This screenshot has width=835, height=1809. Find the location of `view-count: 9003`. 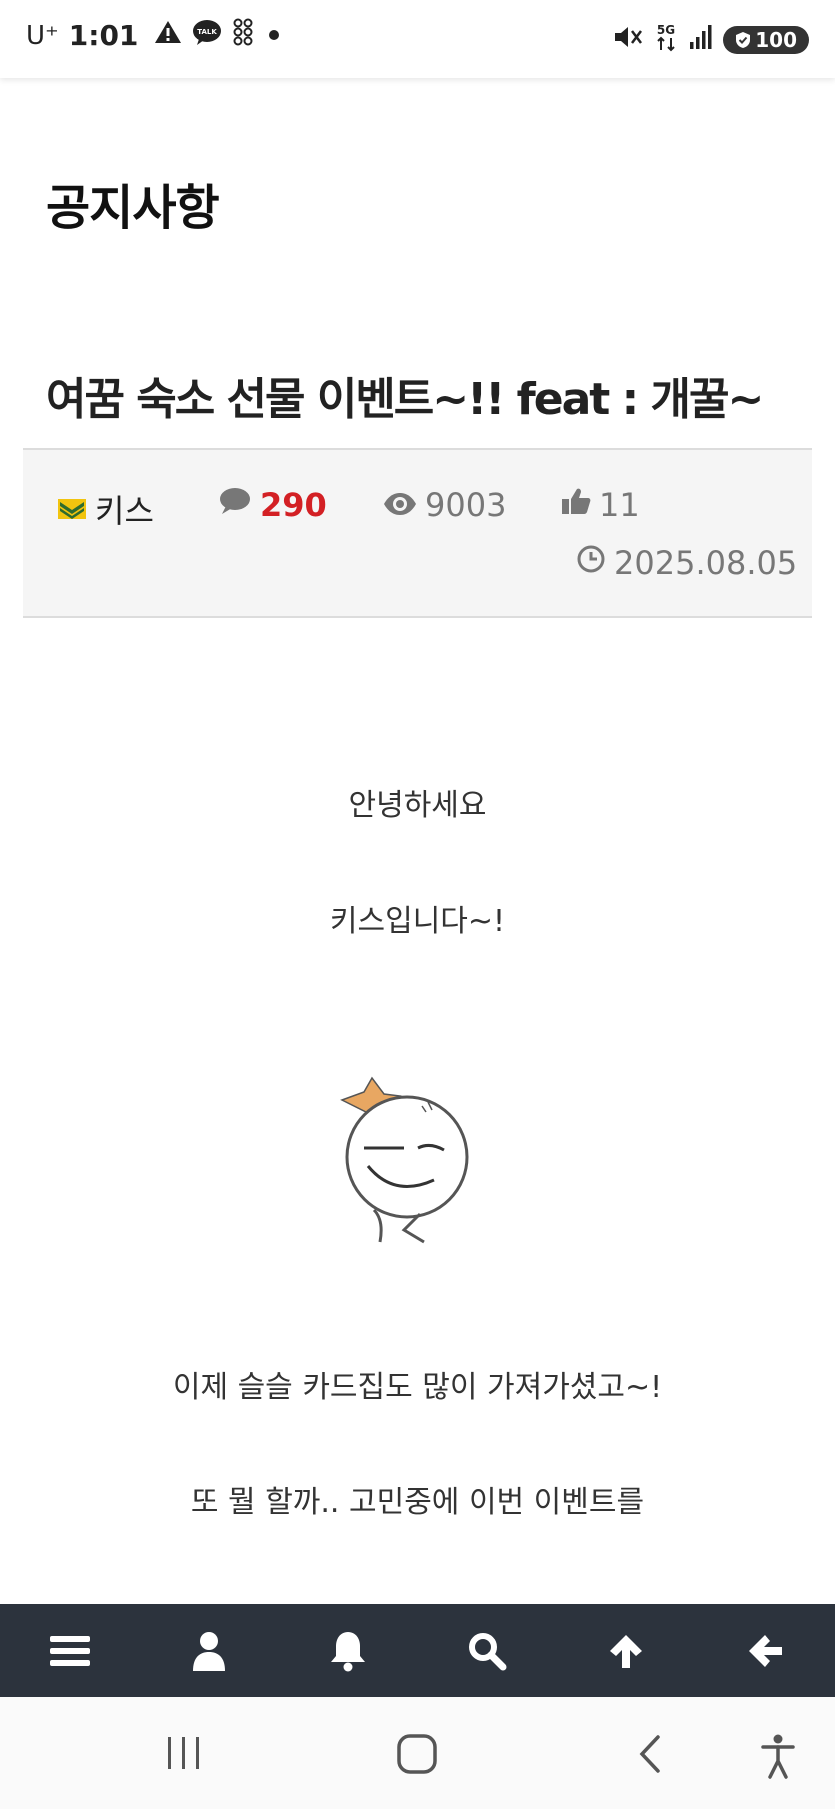

view-count: 9003 is located at coordinates (444, 505).